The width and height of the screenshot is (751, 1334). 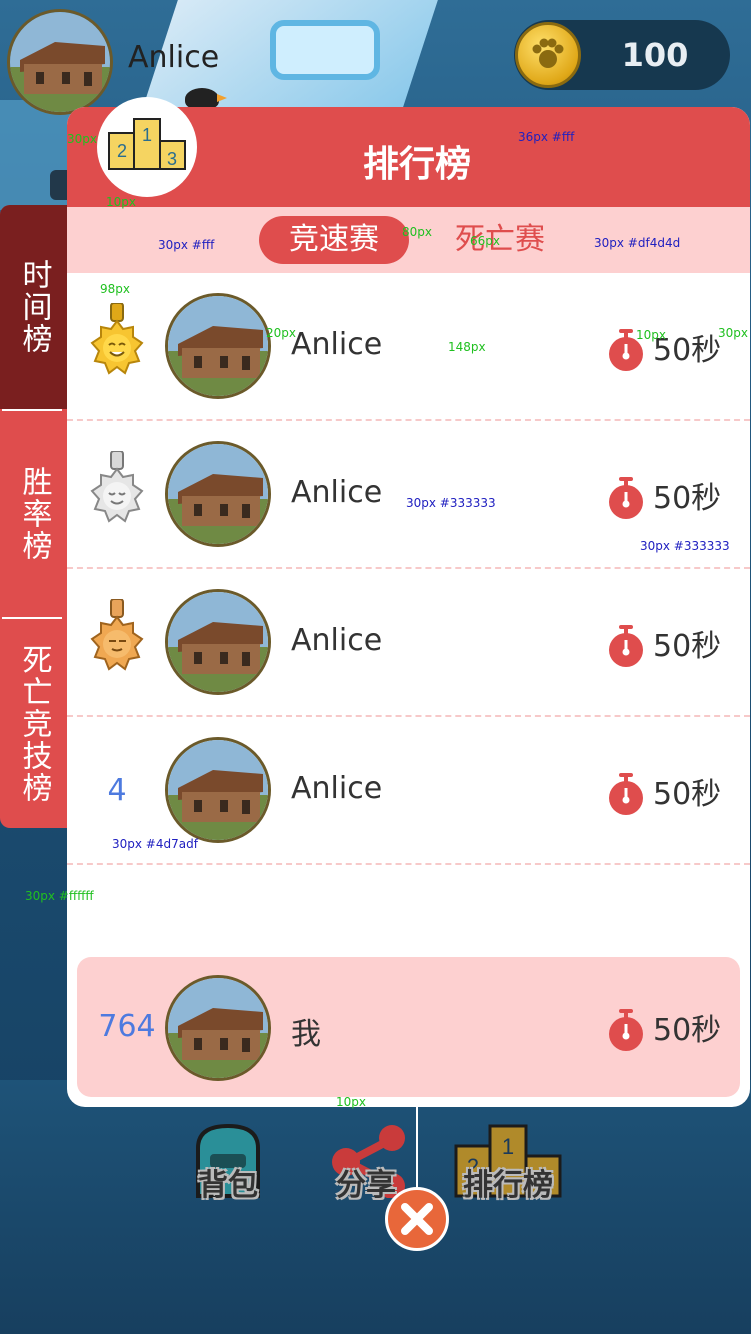 What do you see at coordinates (687, 1030) in the screenshot?
I see `my-finish-time: 50秒` at bounding box center [687, 1030].